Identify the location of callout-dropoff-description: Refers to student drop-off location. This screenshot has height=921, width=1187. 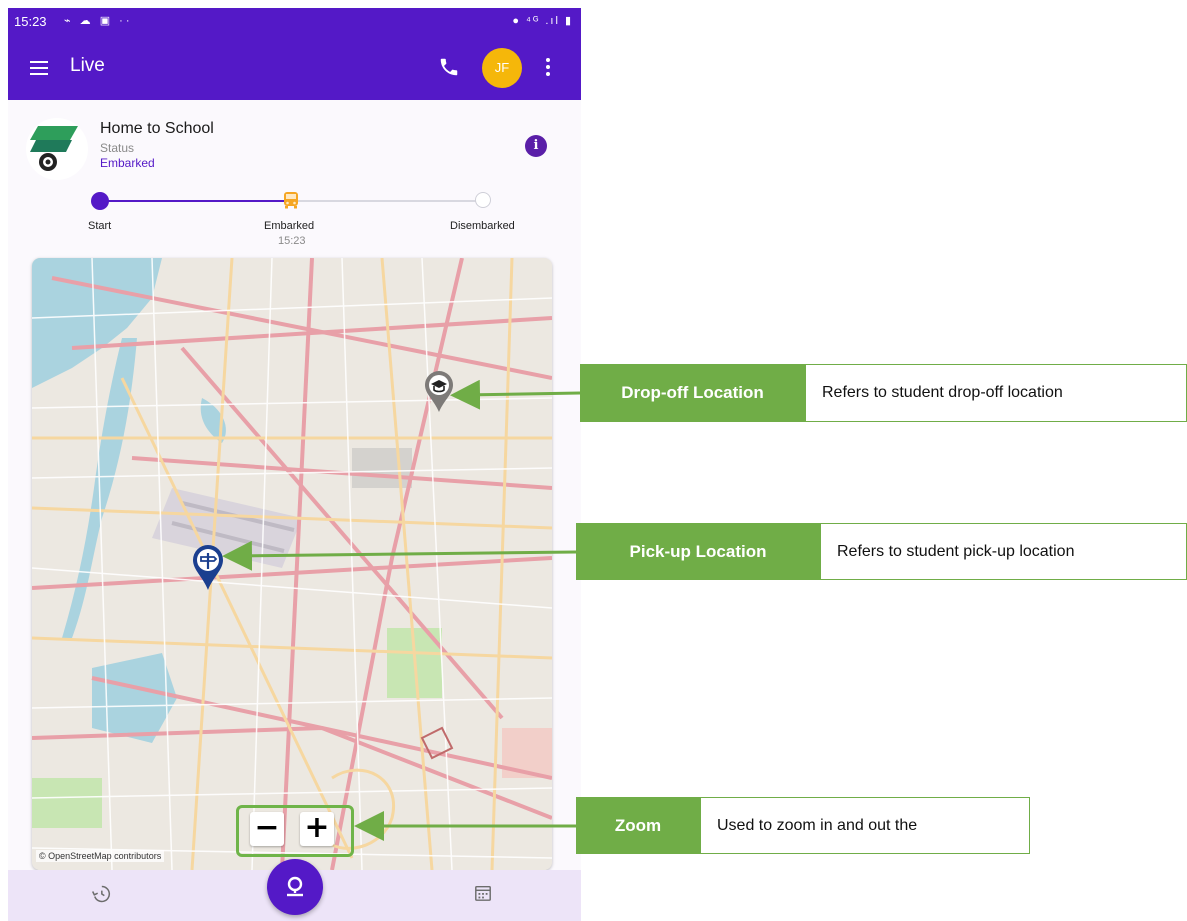
(996, 393).